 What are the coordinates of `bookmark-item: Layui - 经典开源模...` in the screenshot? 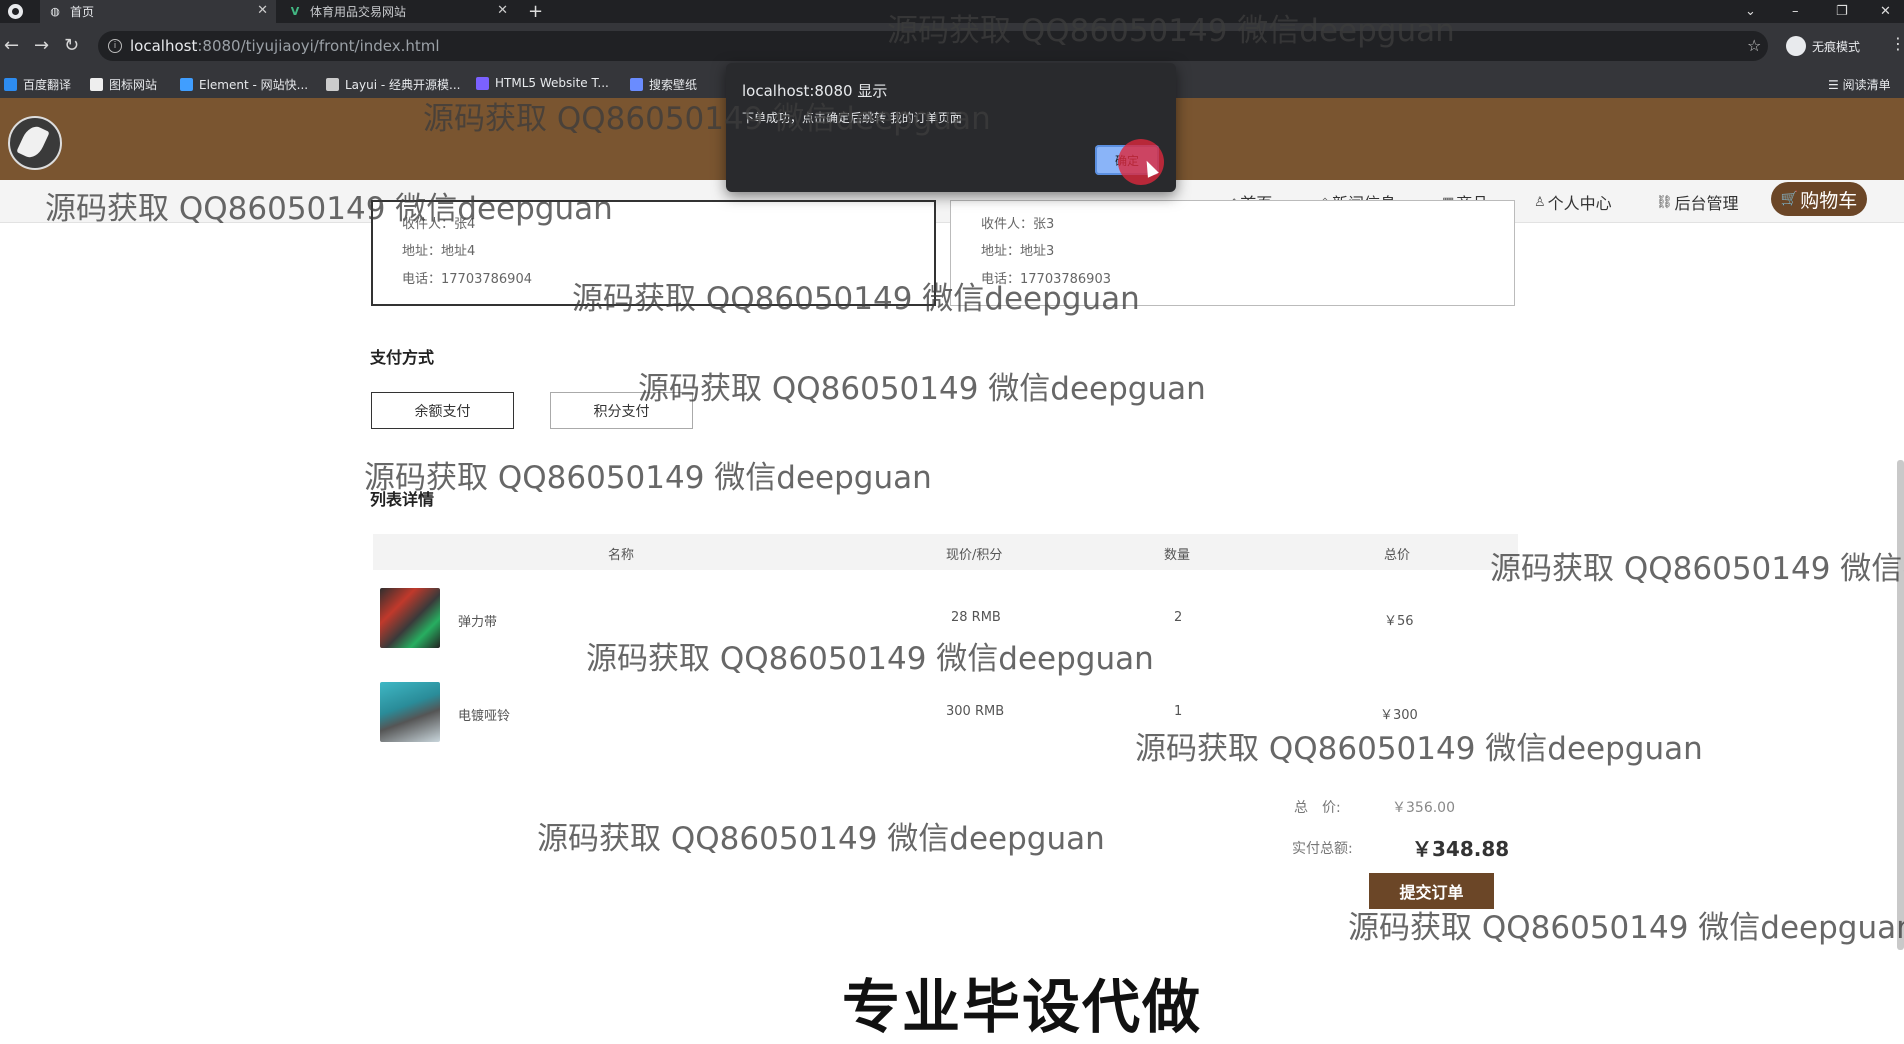 It's located at (393, 84).